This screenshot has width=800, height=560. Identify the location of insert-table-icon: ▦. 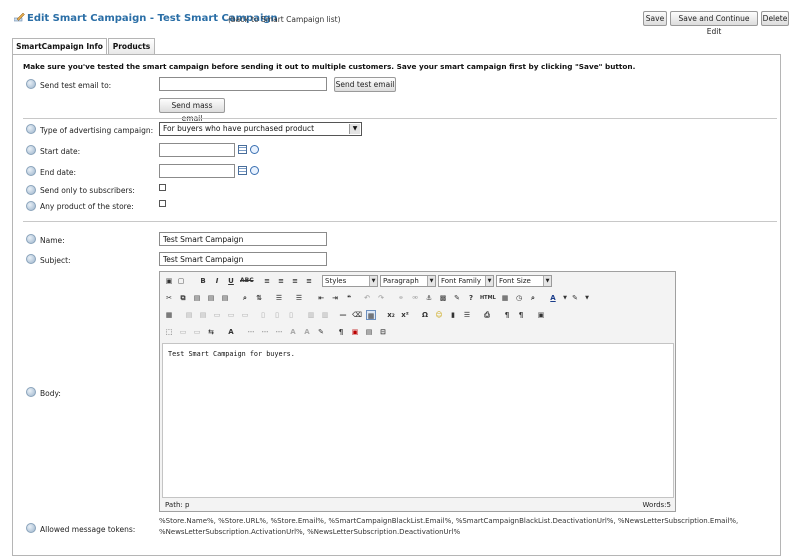
(169, 315).